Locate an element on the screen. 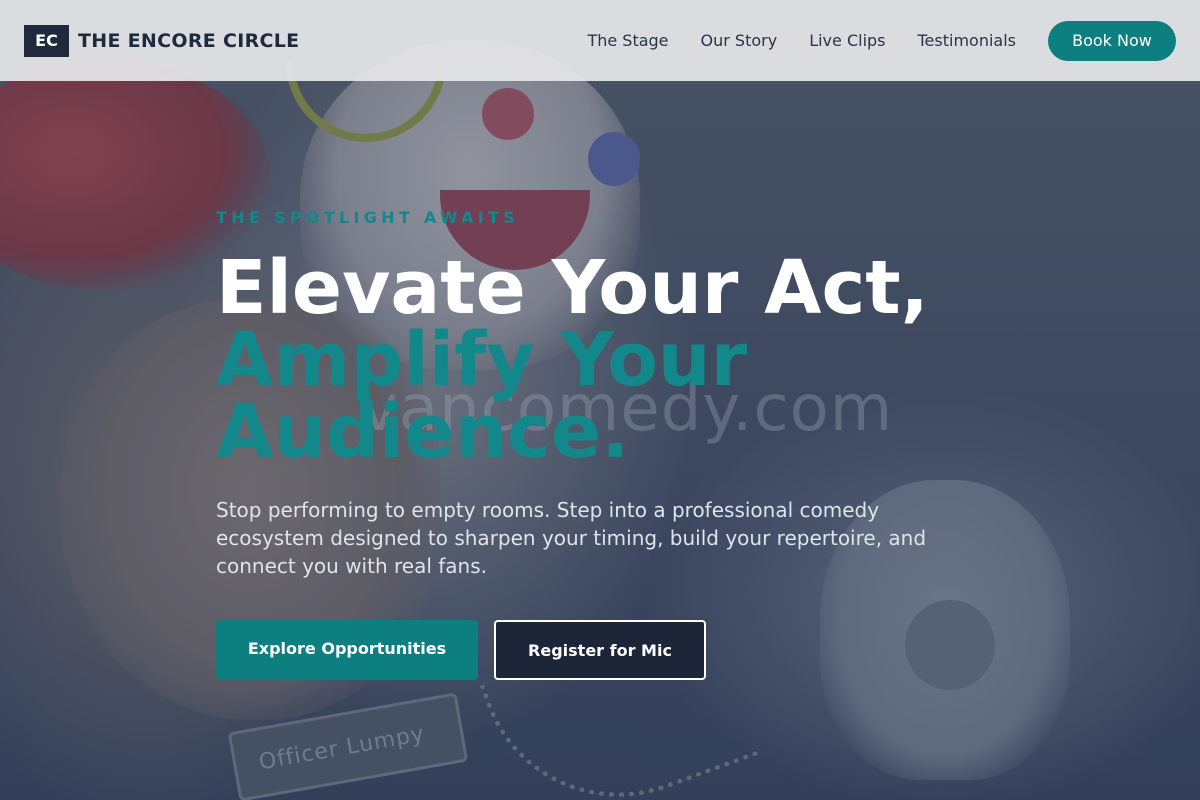  logo-mark: EC is located at coordinates (46, 40).